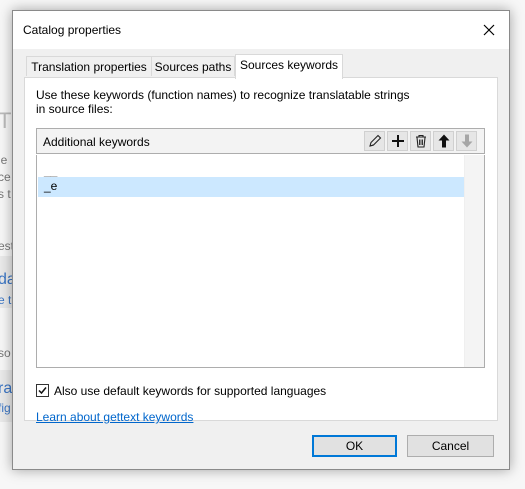  What do you see at coordinates (6, 388) in the screenshot?
I see `background-text: ra` at bounding box center [6, 388].